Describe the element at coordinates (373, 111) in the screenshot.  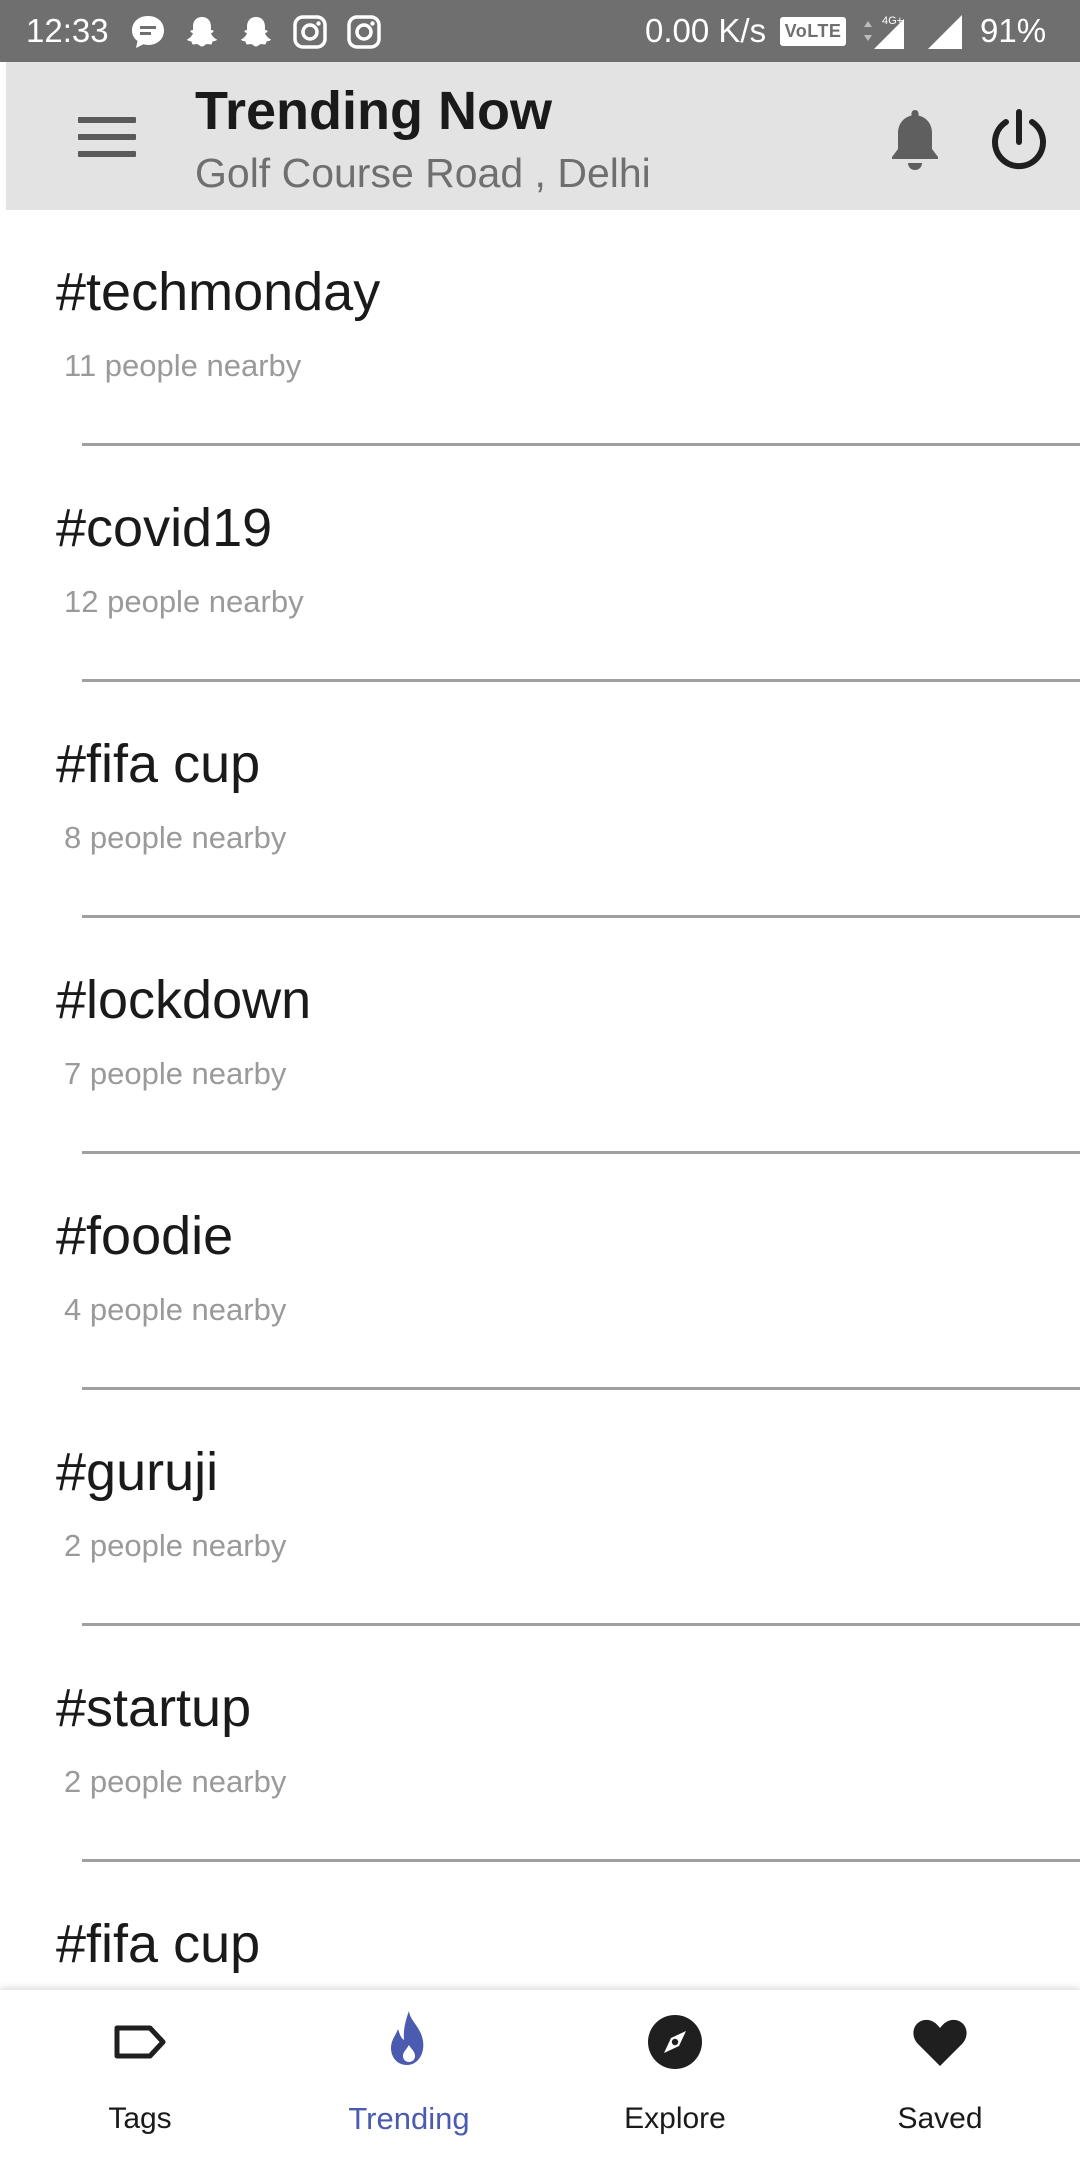
I see `page-title: Trending Now` at that location.